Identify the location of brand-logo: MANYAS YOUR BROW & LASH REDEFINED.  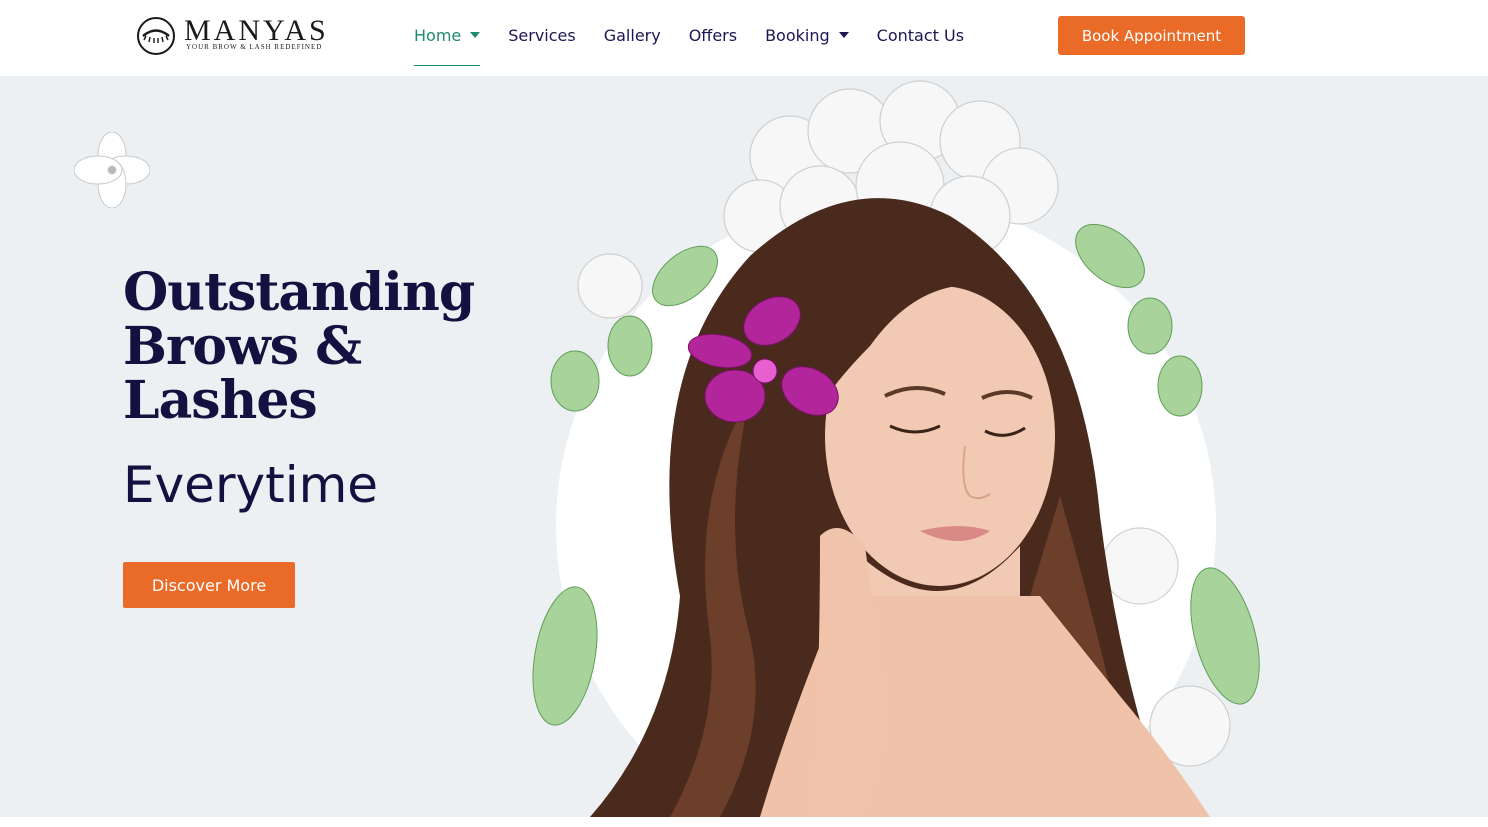
(241, 35).